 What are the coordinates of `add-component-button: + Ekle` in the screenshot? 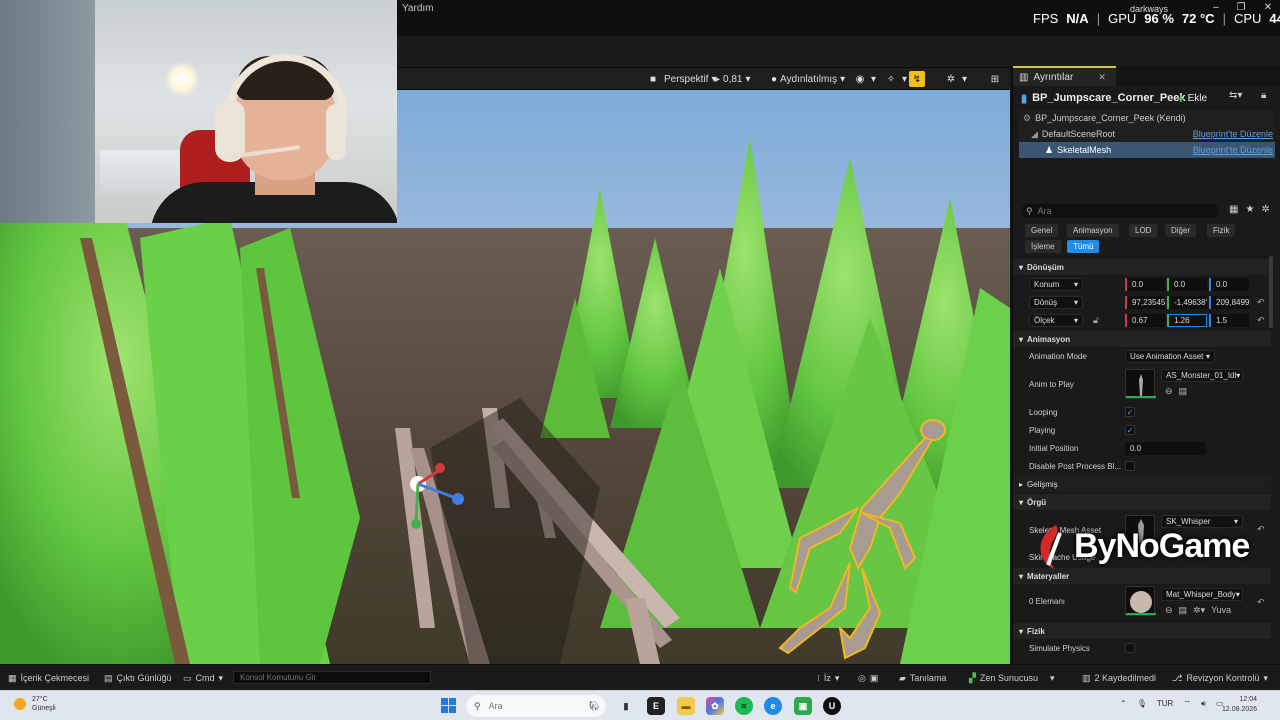 It's located at (1192, 98).